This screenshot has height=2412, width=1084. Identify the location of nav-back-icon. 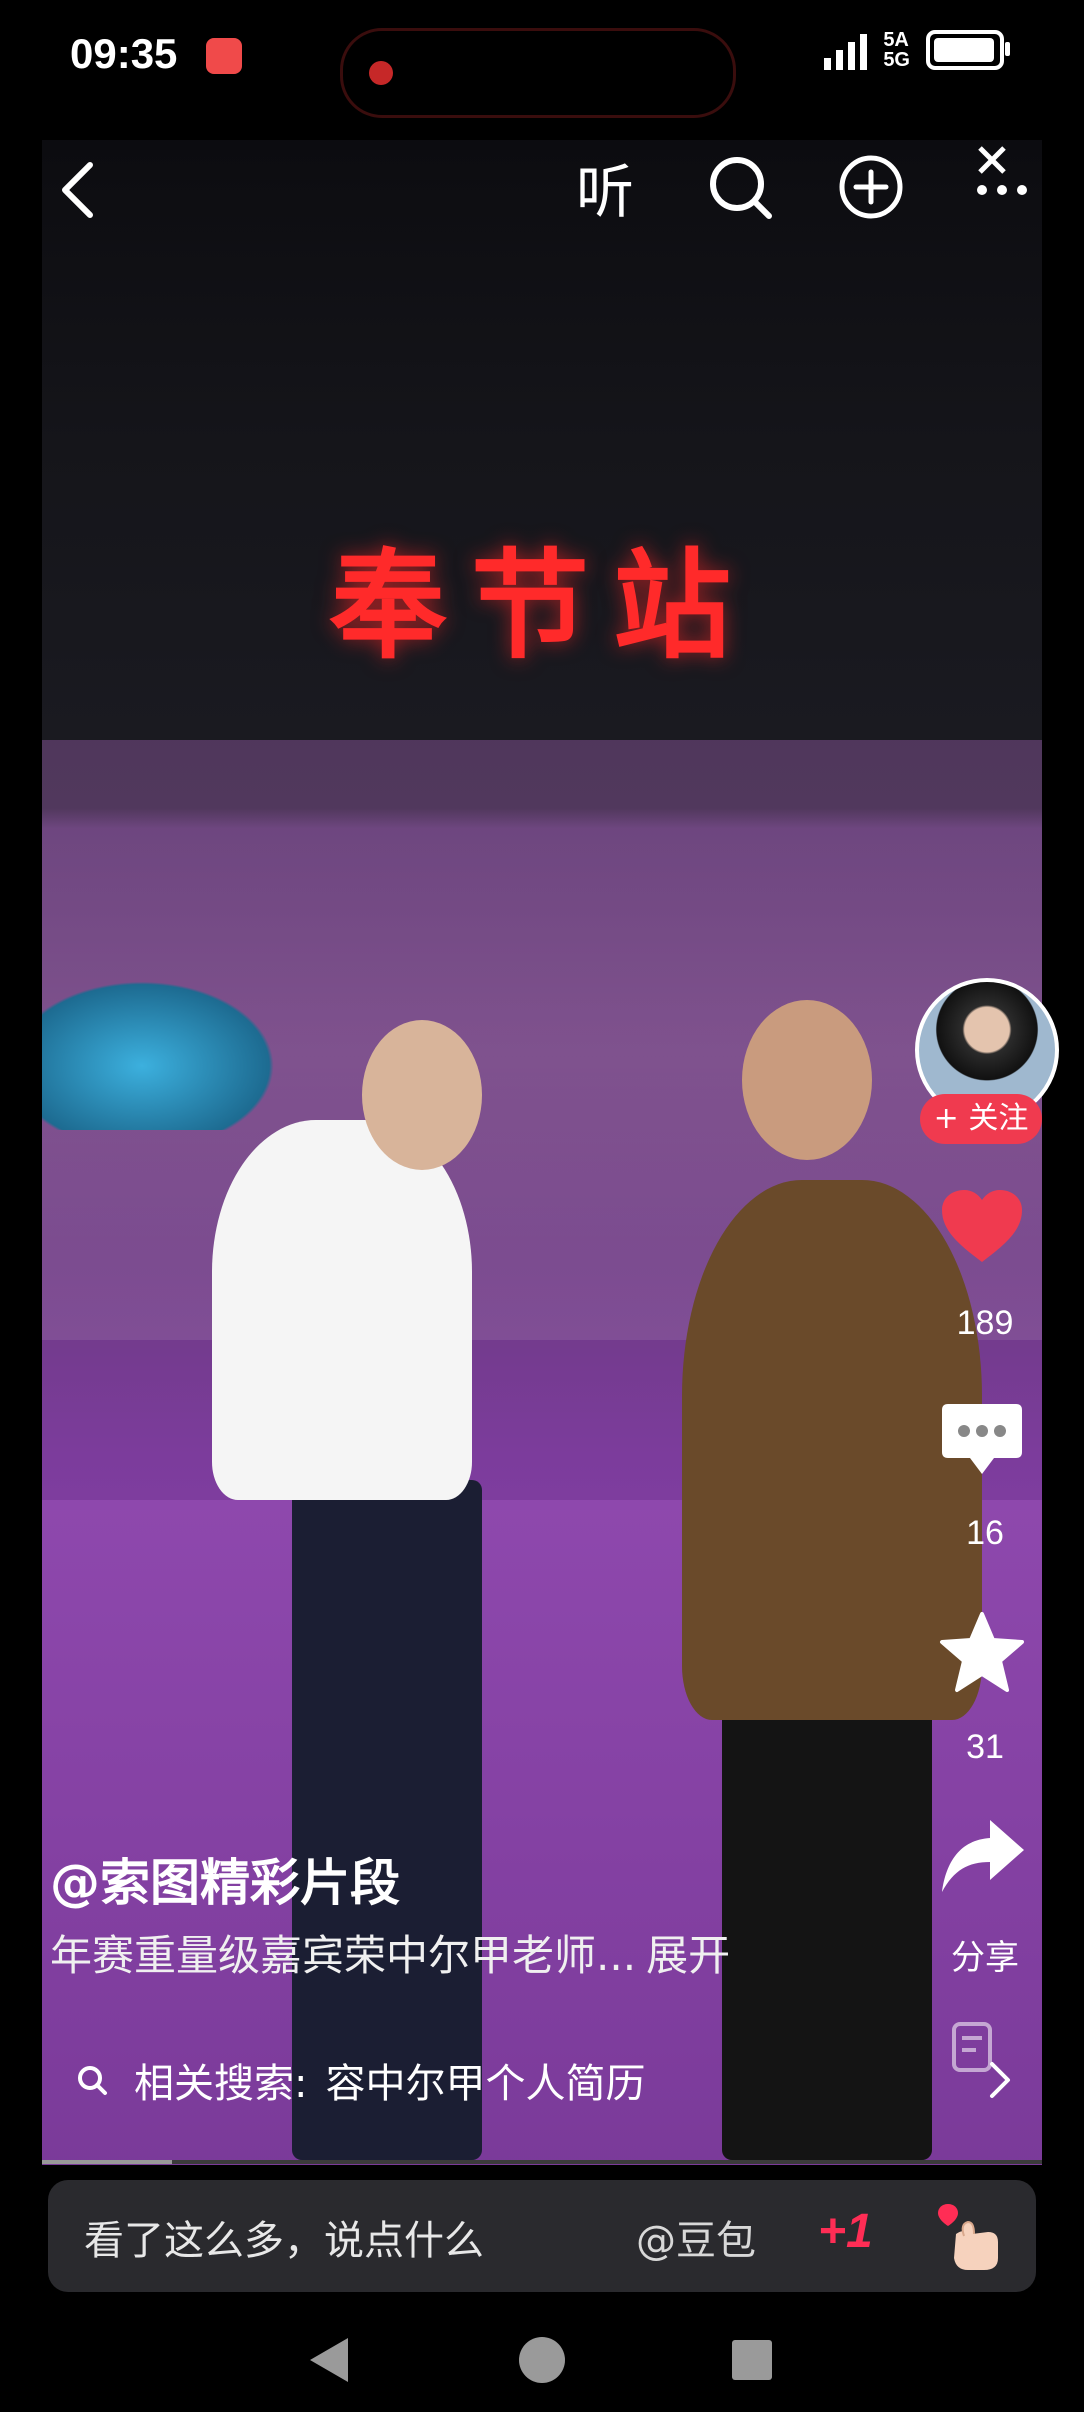
(330, 2360).